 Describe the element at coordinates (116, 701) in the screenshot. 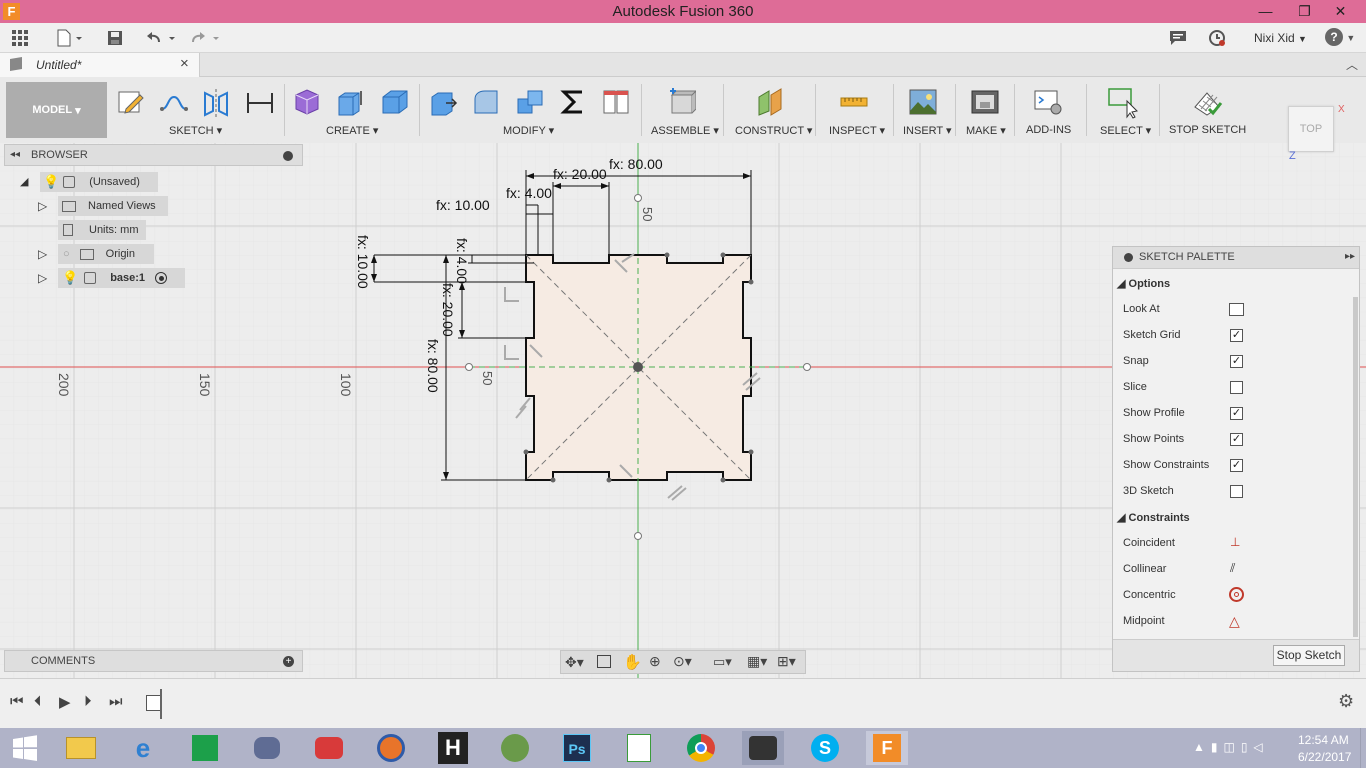

I see `timeline-last-icon: ⏭` at that location.